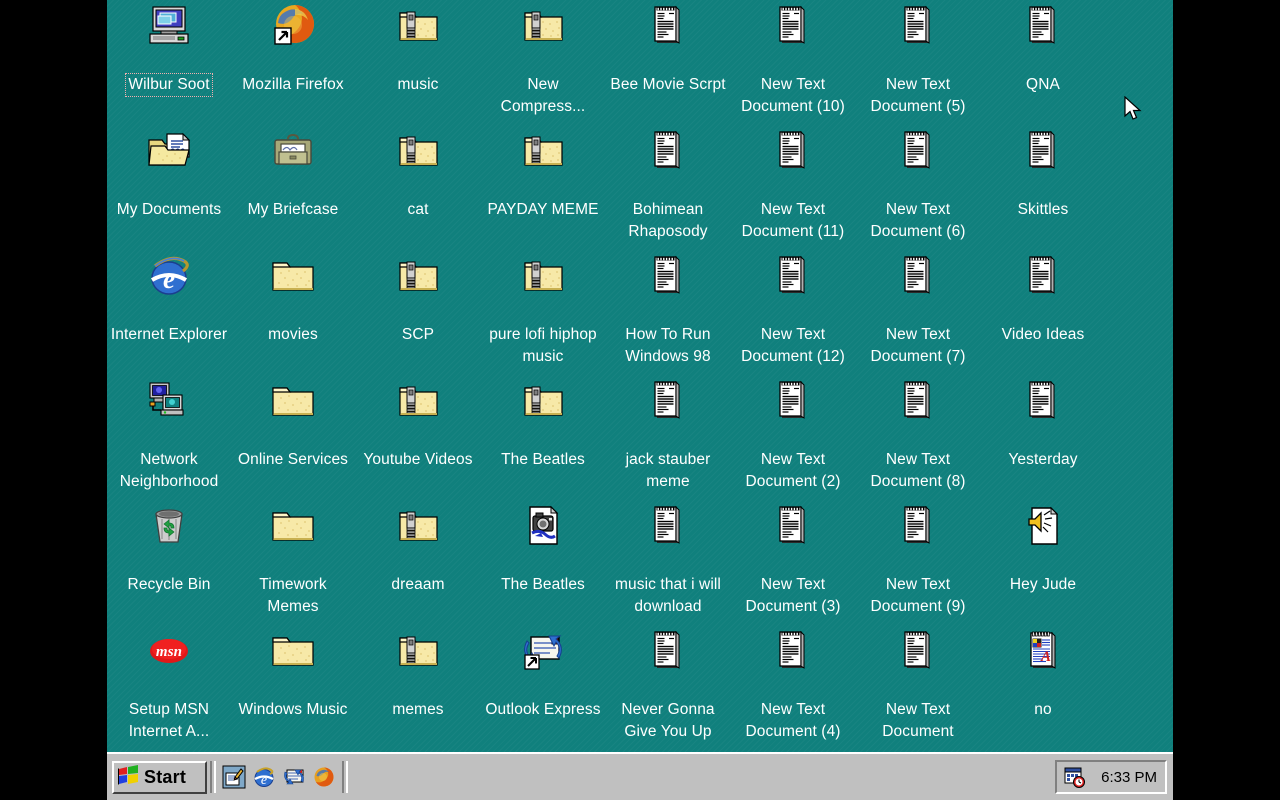 The height and width of the screenshot is (800, 1280). Describe the element at coordinates (918, 345) in the screenshot. I see `desktop-icon-label: New Text Document (7)` at that location.